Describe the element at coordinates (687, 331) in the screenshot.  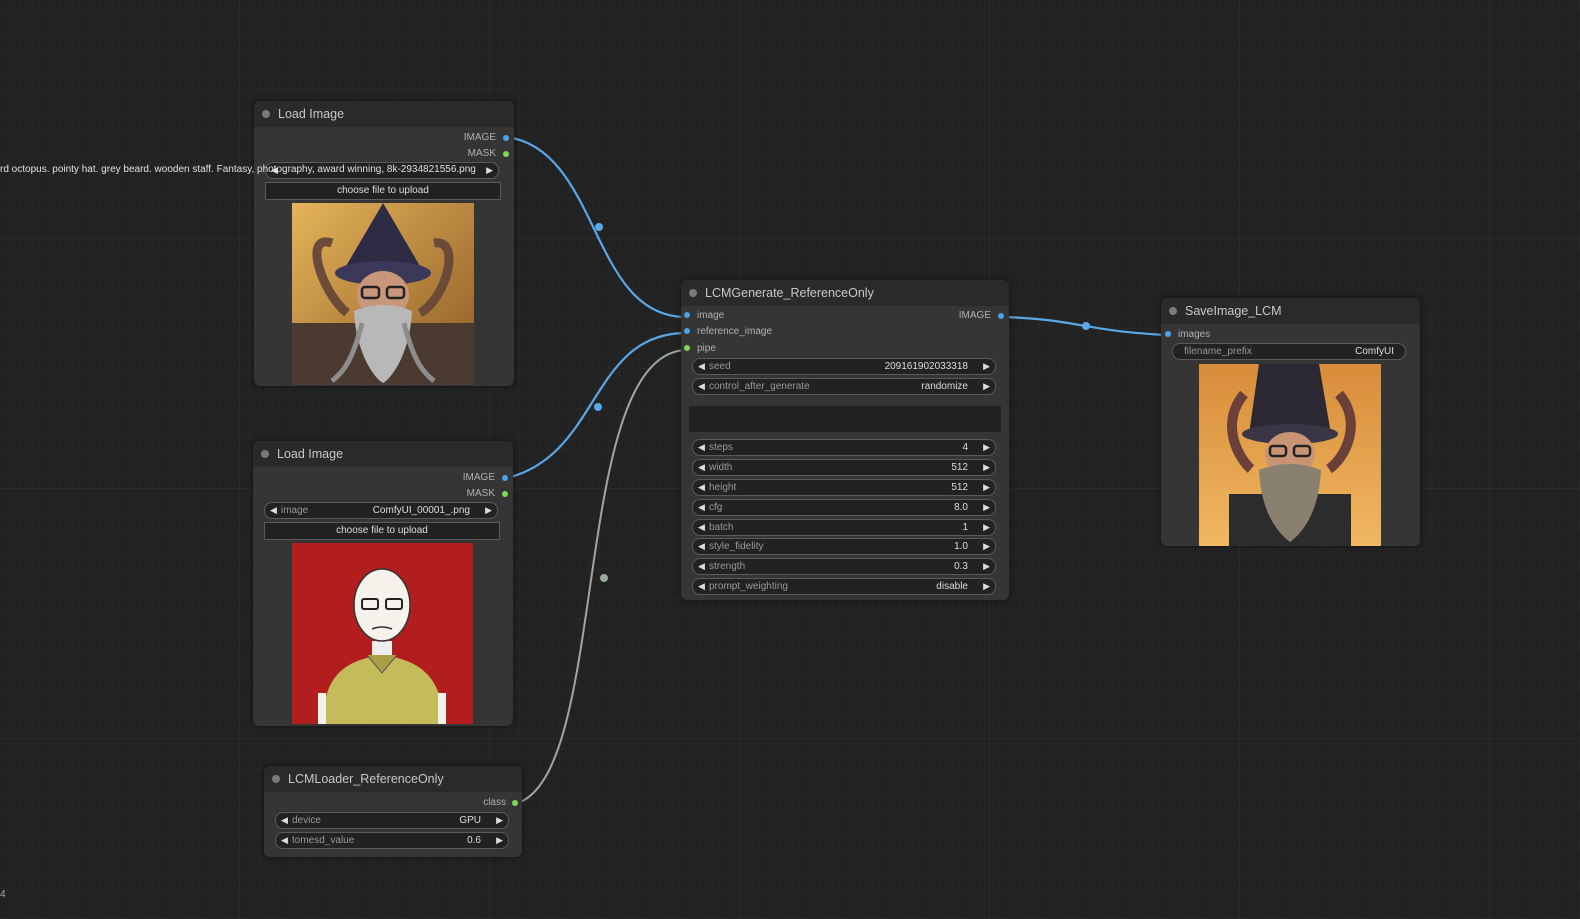
I see `input-slot-reference-image` at that location.